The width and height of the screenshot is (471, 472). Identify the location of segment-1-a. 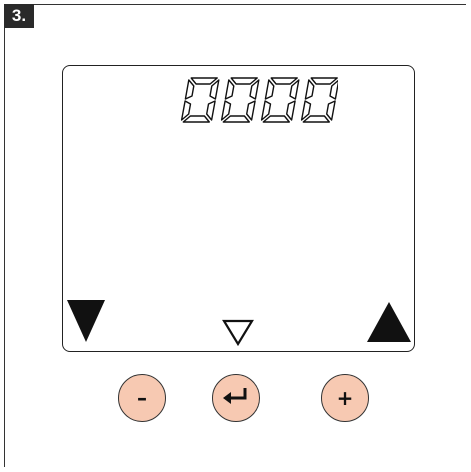
(244, 81).